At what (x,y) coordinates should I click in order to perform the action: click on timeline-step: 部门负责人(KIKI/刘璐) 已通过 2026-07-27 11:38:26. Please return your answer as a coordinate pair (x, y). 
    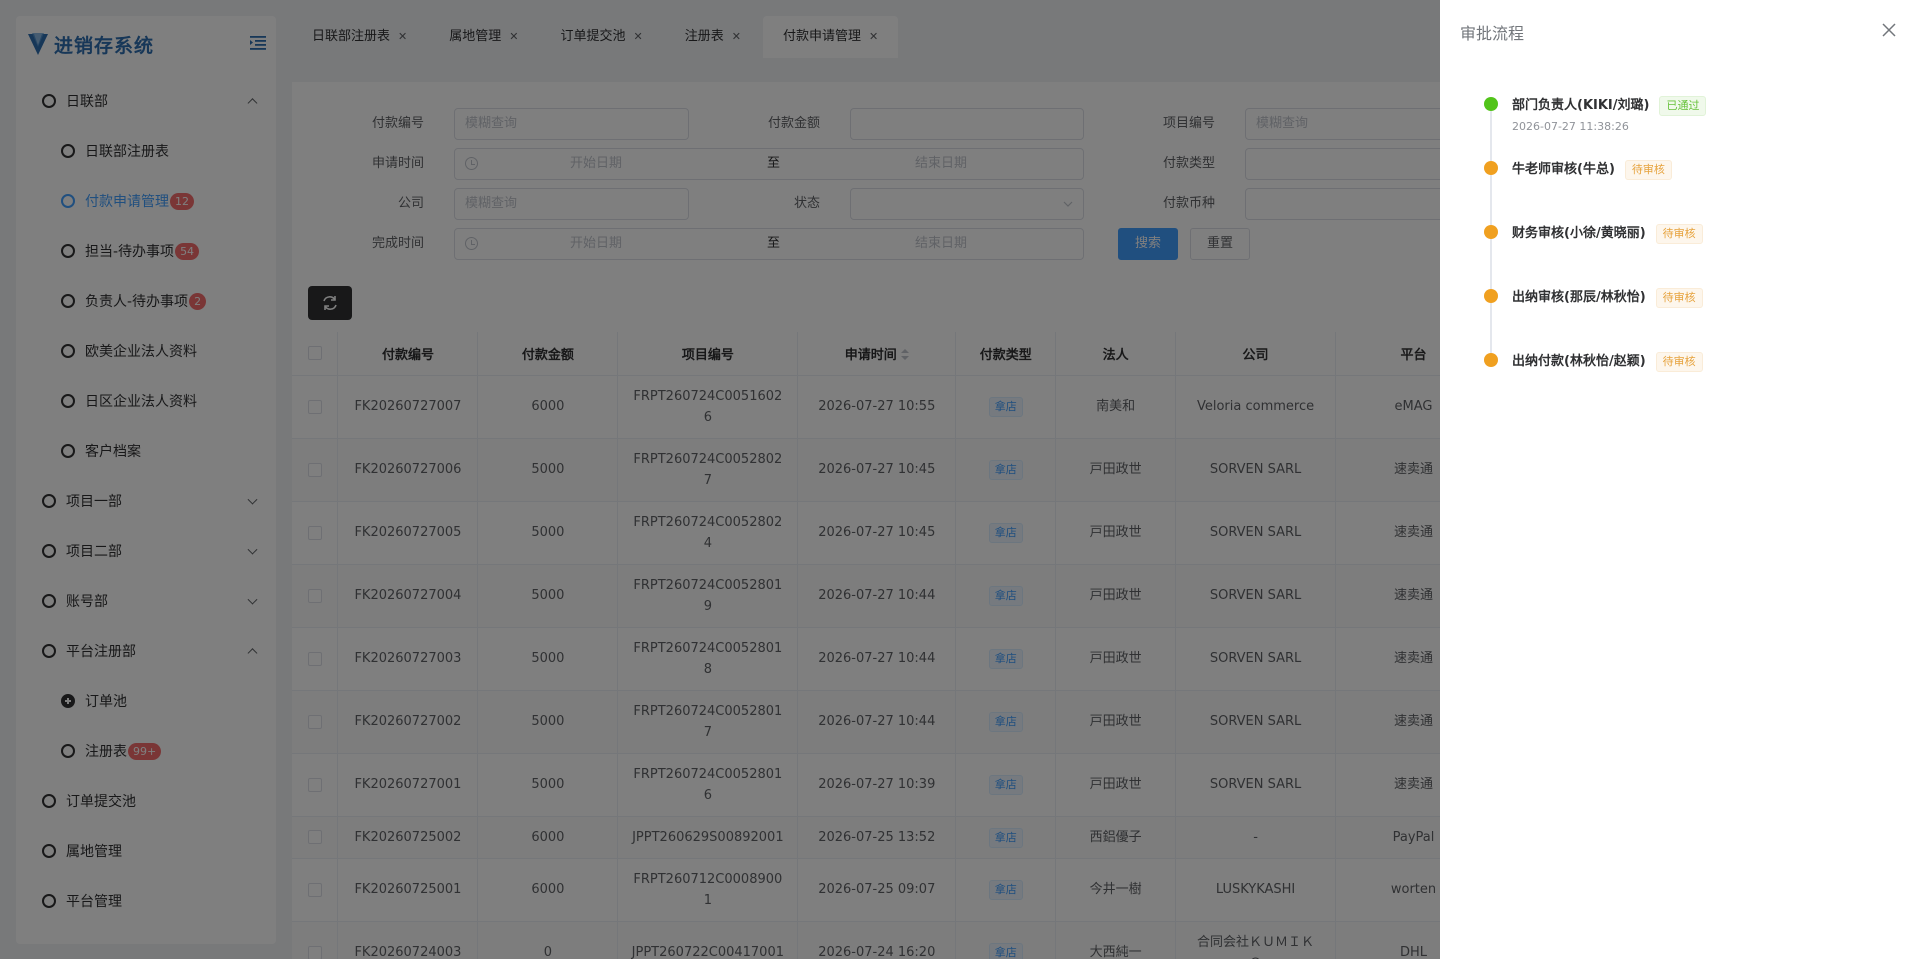
    Looking at the image, I should click on (1634, 114).